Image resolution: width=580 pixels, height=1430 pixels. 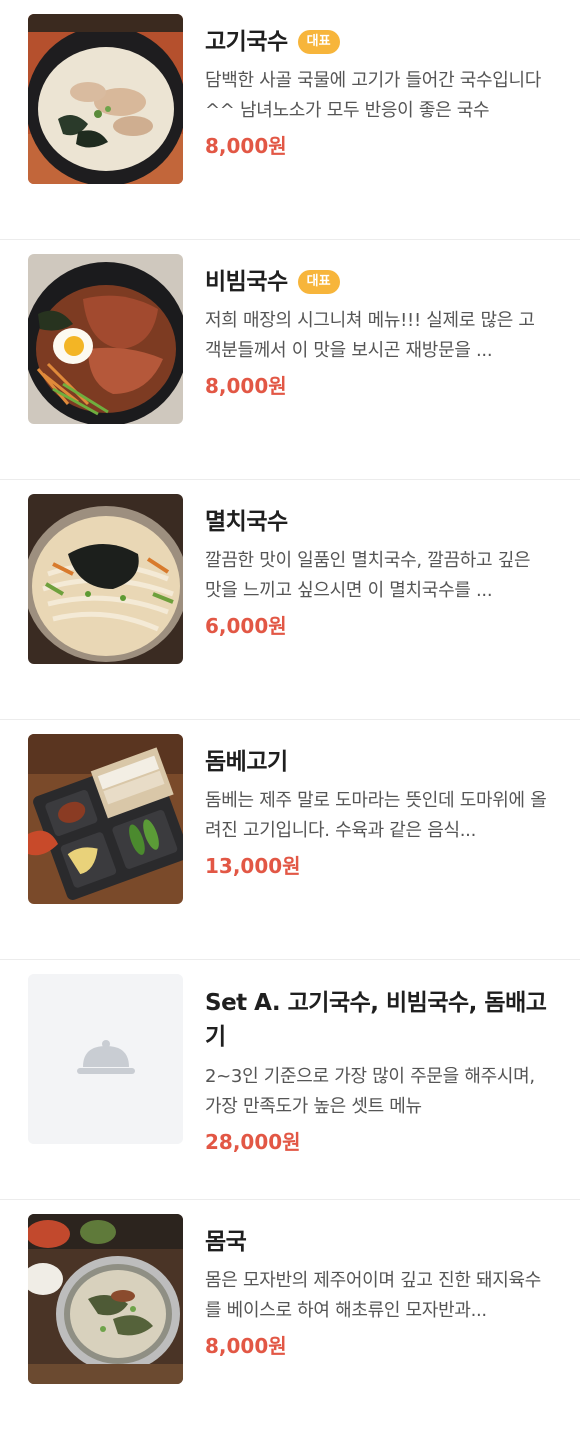 I want to click on pork-noodle-photo, so click(x=105, y=99).